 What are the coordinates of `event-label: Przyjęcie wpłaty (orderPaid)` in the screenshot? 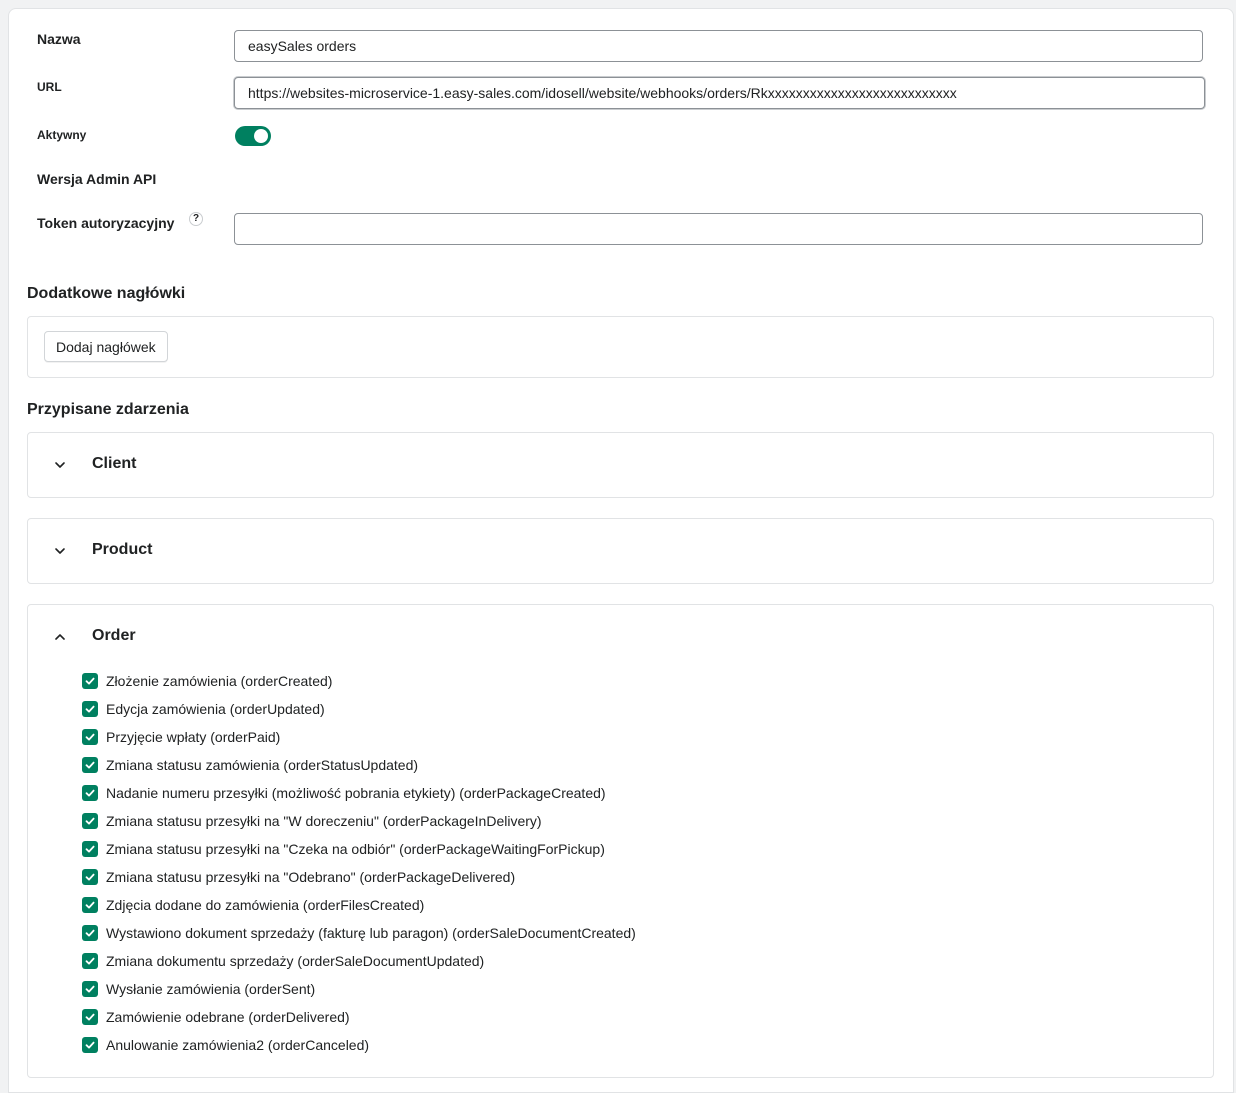 It's located at (193, 737).